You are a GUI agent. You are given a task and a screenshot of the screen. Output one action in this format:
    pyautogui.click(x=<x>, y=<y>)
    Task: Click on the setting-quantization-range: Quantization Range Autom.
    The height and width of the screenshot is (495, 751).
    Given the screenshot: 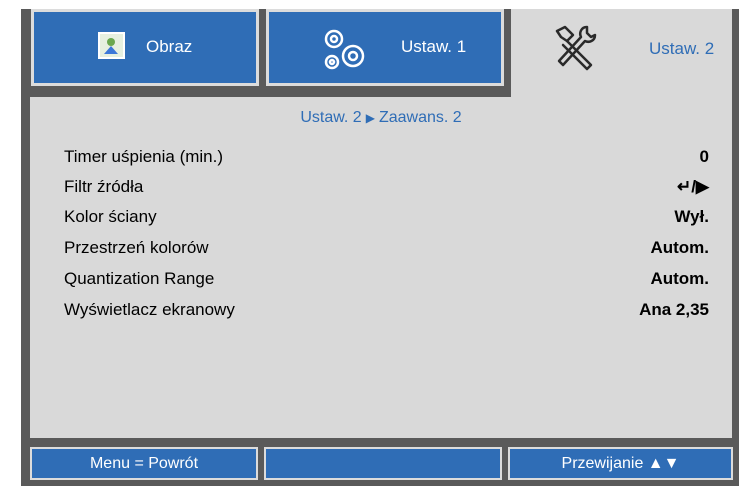 What is the action you would take?
    pyautogui.click(x=386, y=283)
    